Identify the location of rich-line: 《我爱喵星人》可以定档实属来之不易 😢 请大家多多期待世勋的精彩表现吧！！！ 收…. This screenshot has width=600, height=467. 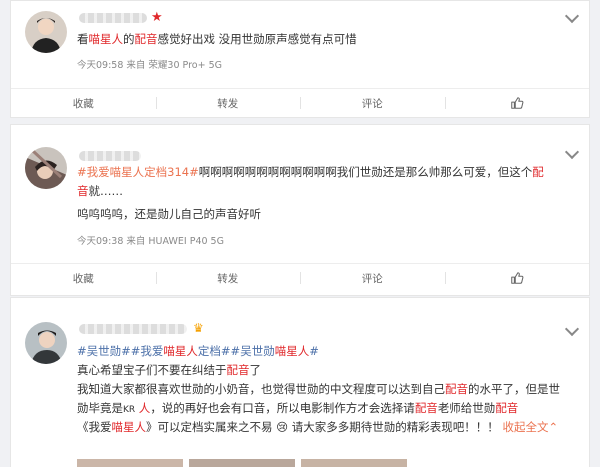
(317, 427).